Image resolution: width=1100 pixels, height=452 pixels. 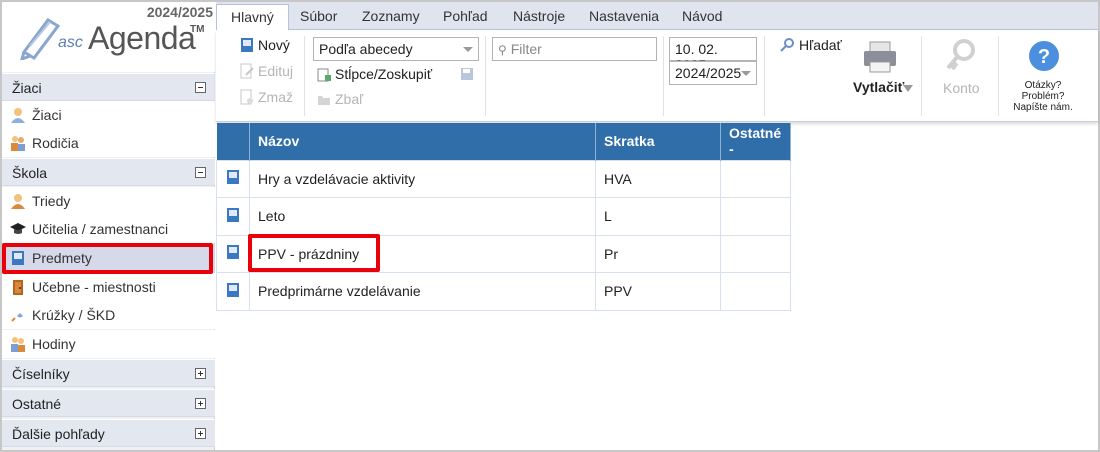 I want to click on section-title: Ostatné, so click(x=37, y=404).